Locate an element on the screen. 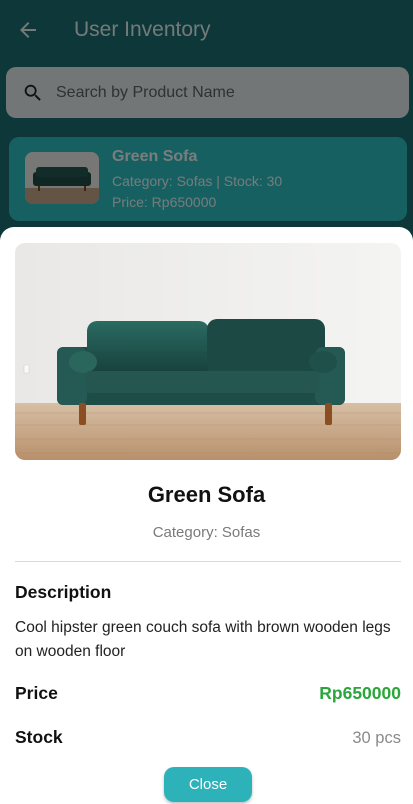  close-button: Close is located at coordinates (208, 784).